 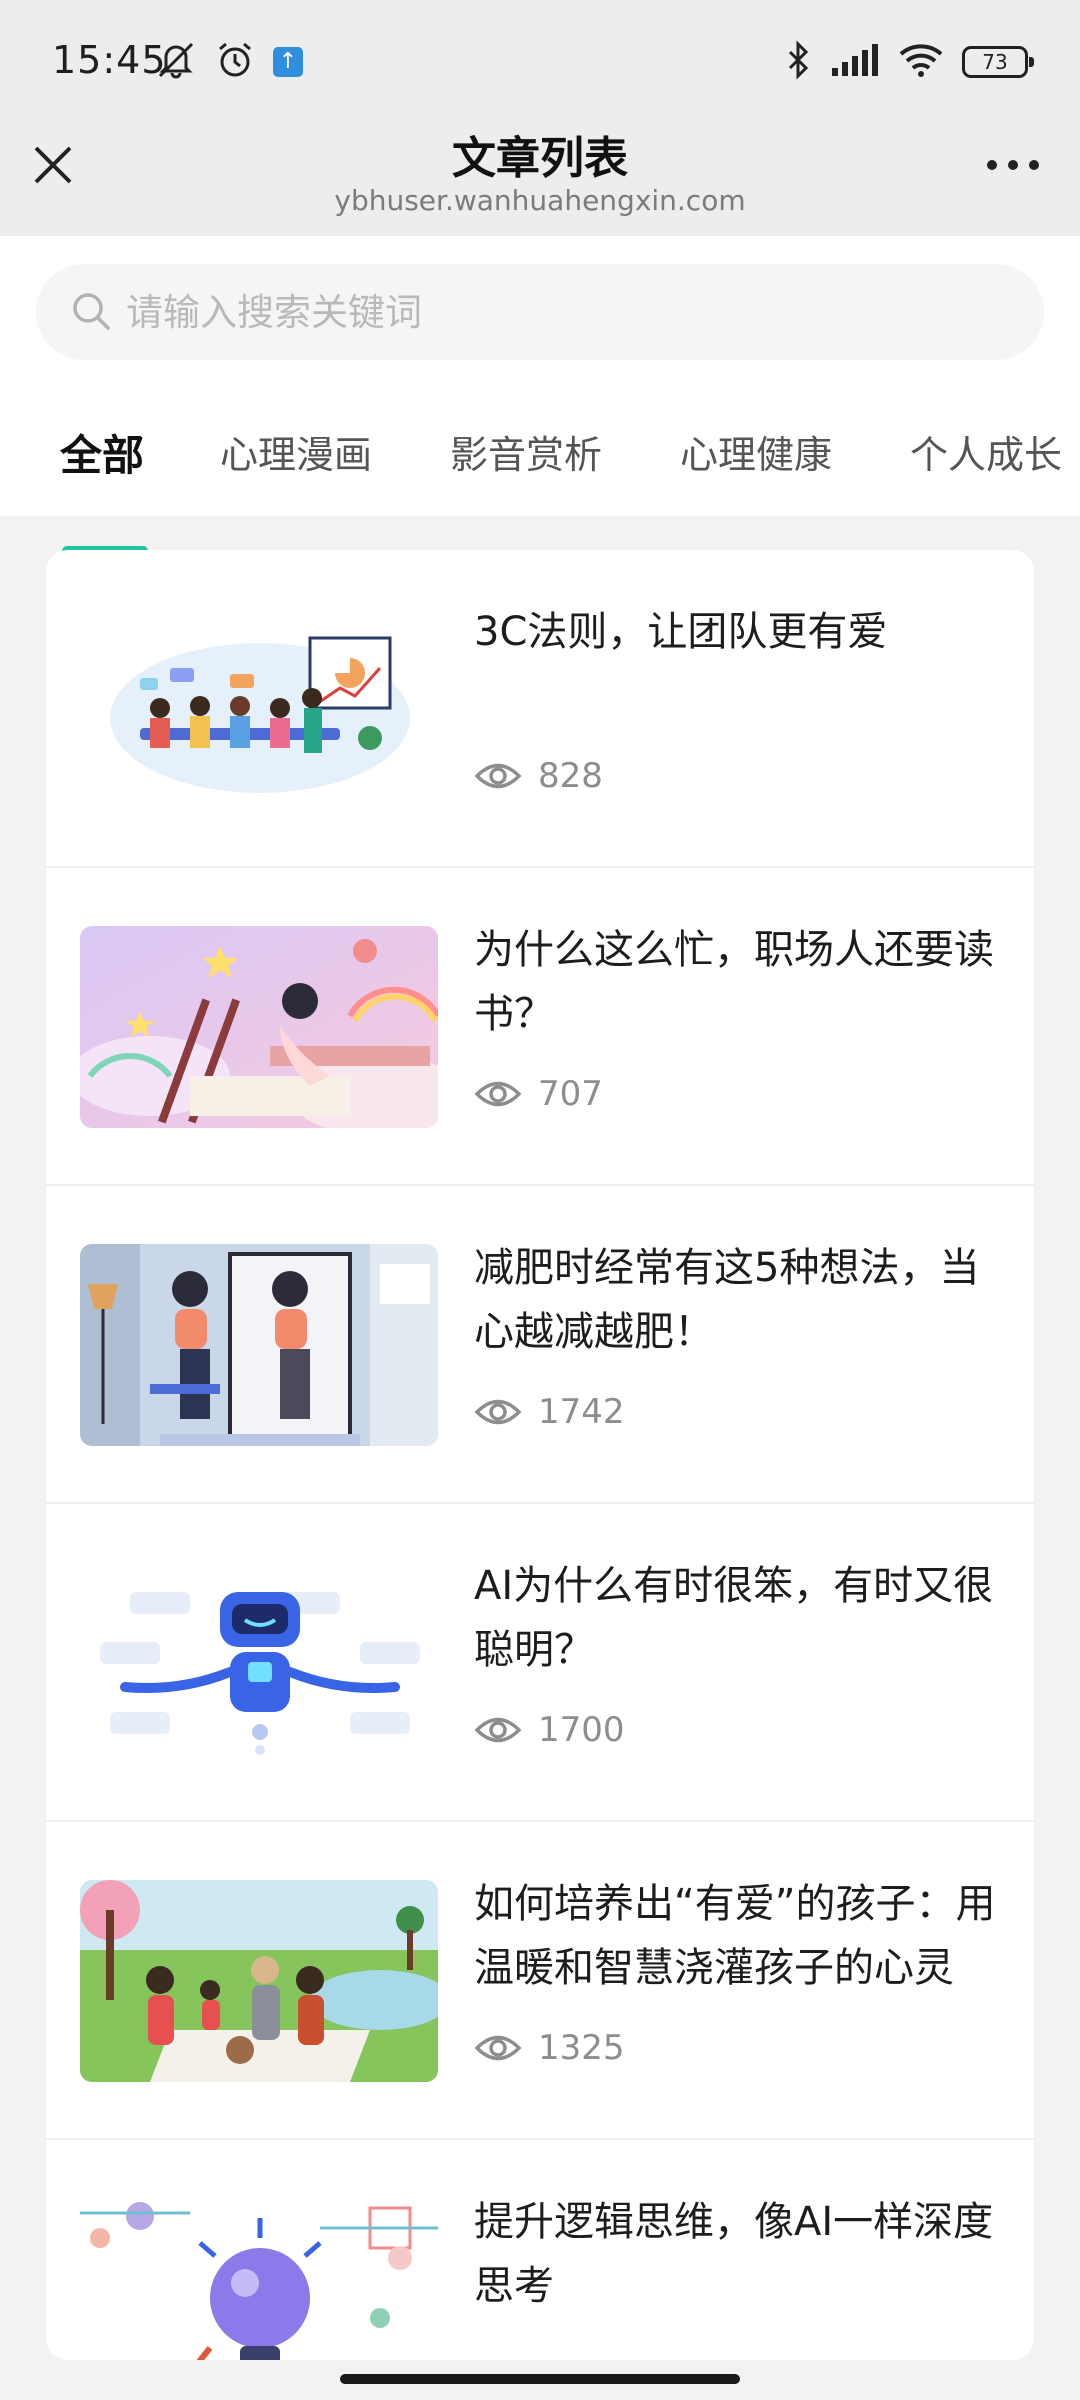 I want to click on status-time: 15:45, so click(x=109, y=60).